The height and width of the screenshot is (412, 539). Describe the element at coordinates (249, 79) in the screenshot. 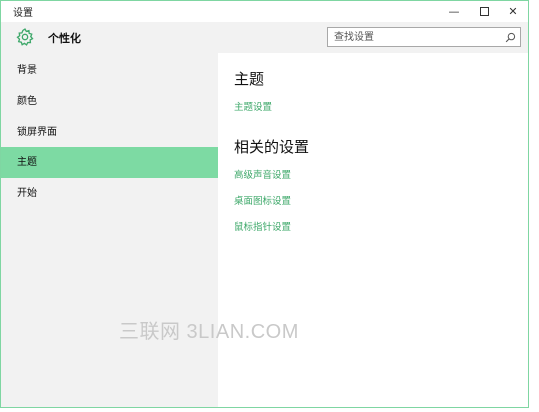

I see `section-title: 主题` at that location.